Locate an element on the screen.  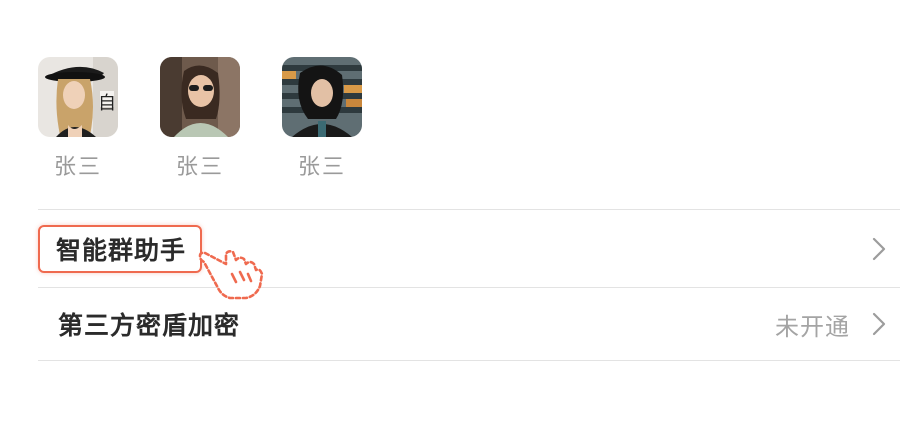
third-party-encryption-label: 第三方密盾加密 is located at coordinates (149, 325).